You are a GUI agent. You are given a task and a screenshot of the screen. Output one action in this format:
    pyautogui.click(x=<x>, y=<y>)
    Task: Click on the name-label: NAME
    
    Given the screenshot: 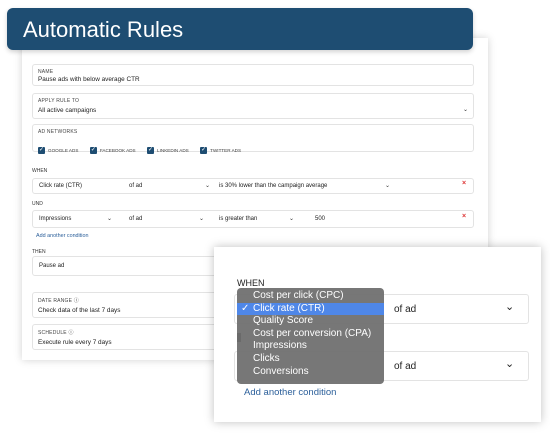 What is the action you would take?
    pyautogui.click(x=46, y=72)
    